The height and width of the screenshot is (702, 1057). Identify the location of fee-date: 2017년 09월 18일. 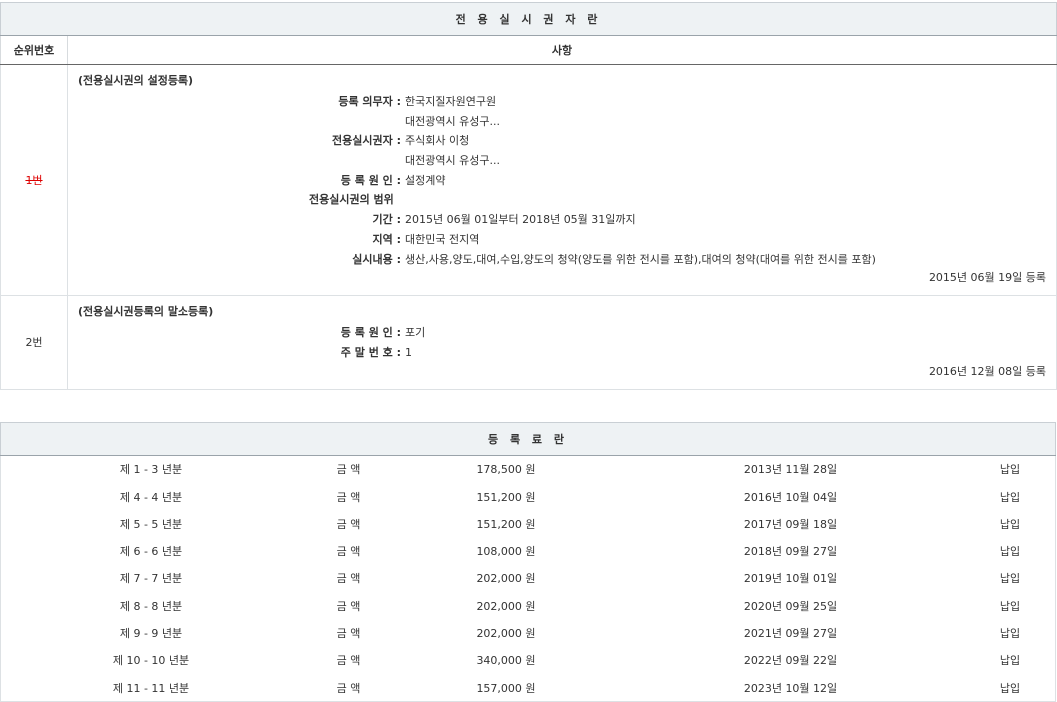
(790, 523).